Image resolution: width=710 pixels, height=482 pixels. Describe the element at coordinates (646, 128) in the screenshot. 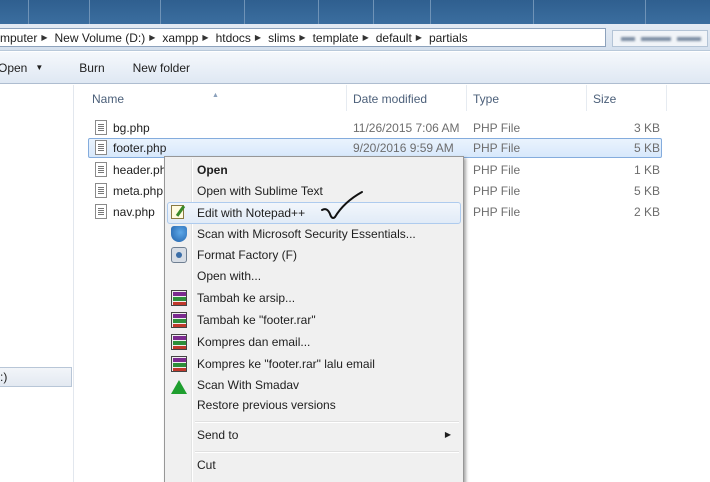

I see `file-size: 3 KB` at that location.